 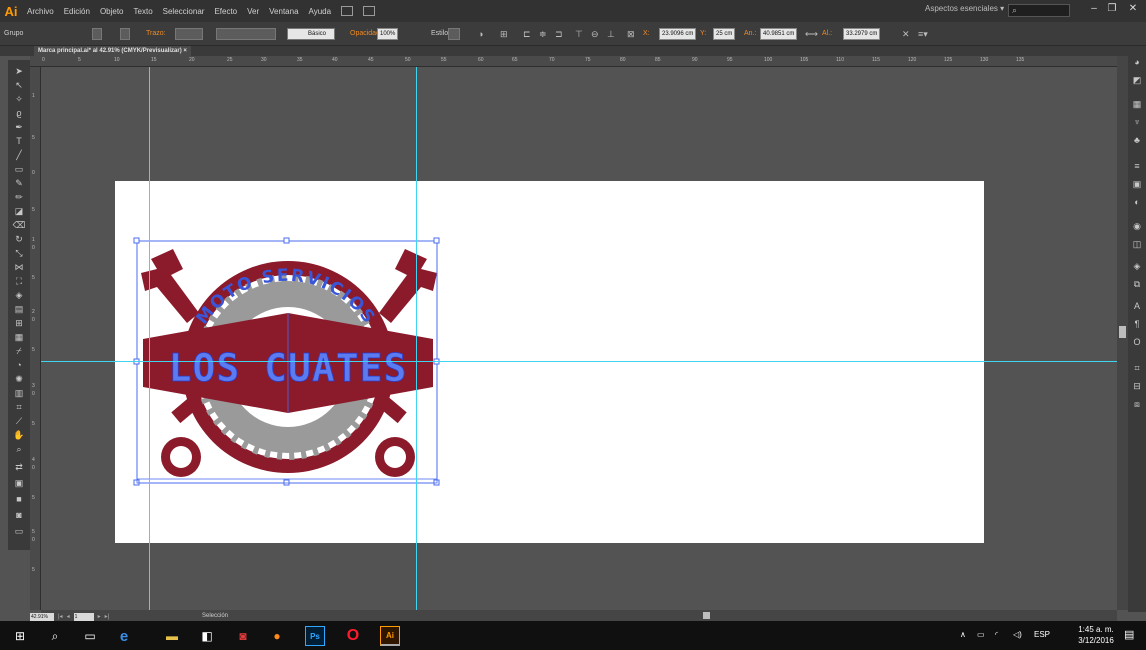 What do you see at coordinates (184, 11) in the screenshot?
I see `menu-seleccionar: Seleccionar` at bounding box center [184, 11].